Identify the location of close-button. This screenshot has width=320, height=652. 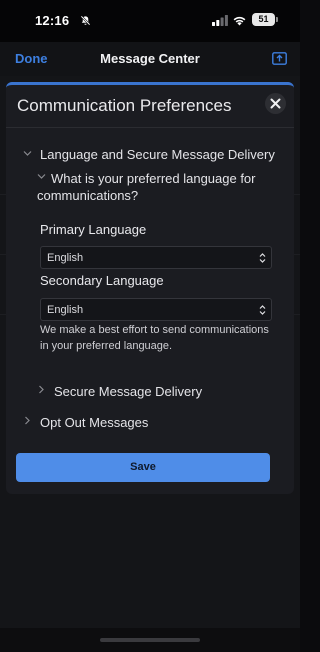
(275, 103).